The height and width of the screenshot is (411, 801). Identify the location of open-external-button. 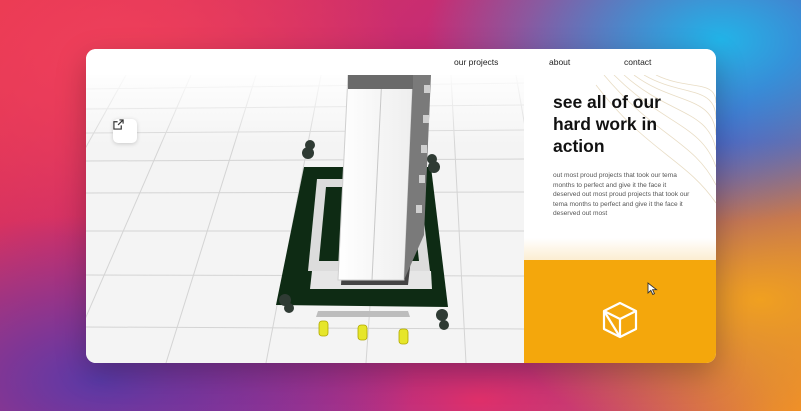
(125, 131).